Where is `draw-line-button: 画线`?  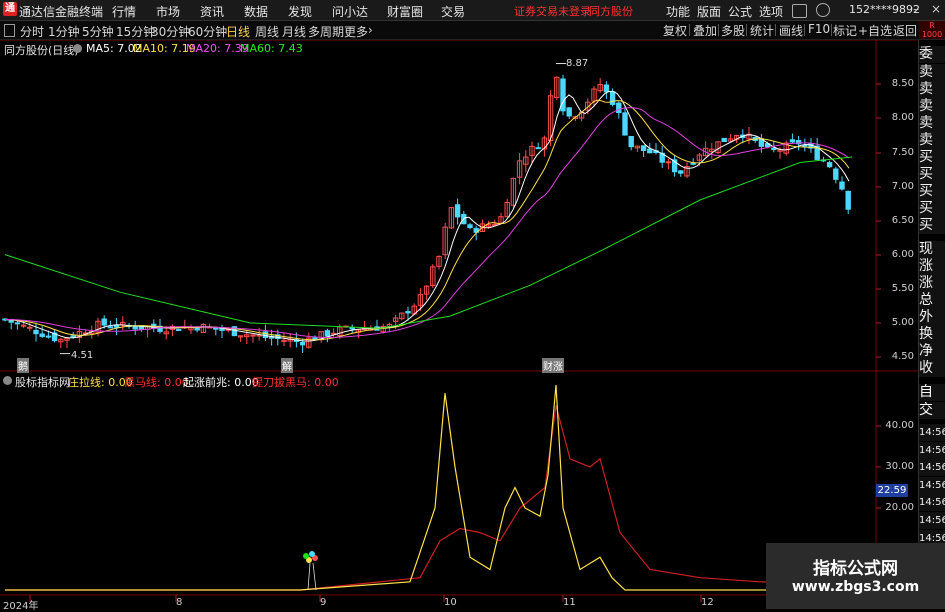
draw-line-button: 画线 is located at coordinates (791, 30).